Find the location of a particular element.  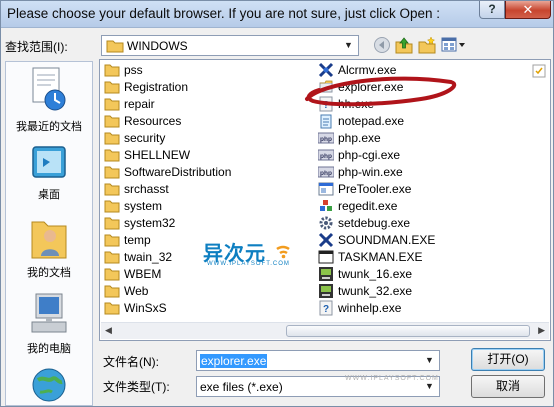

horizontal-scrollbar: ◀ ▶ is located at coordinates (325, 330).